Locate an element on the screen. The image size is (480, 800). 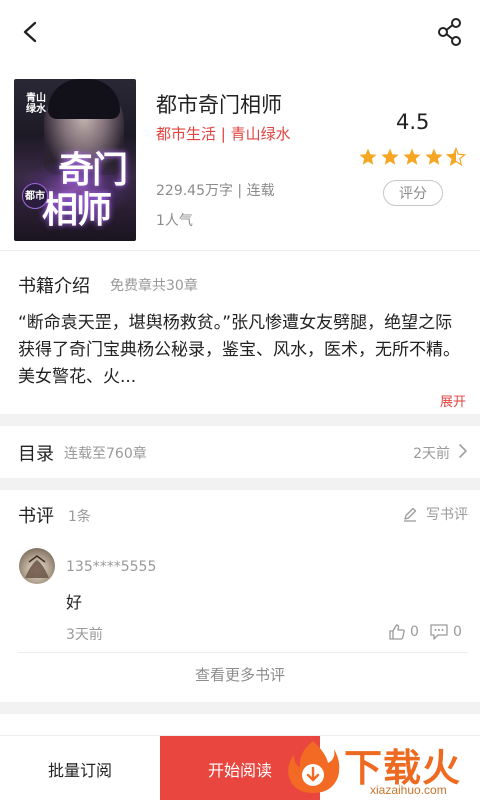
review-time: 3天前 is located at coordinates (84, 635).